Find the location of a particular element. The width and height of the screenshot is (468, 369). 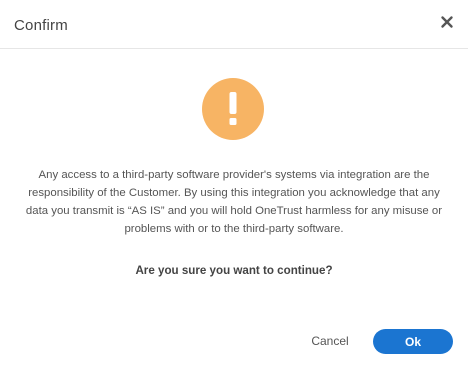

ok-button: Ok is located at coordinates (413, 341).